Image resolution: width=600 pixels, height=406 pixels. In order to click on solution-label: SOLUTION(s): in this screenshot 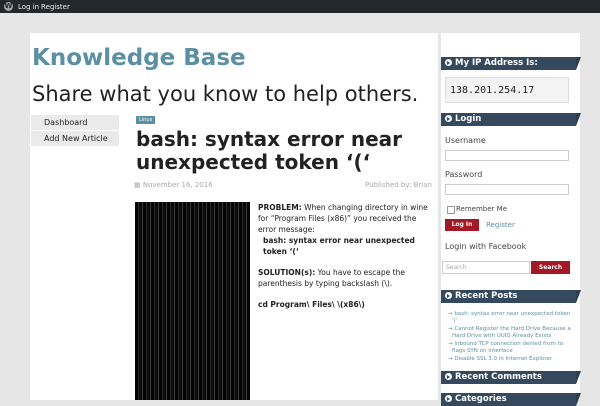, I will do `click(287, 272)`.